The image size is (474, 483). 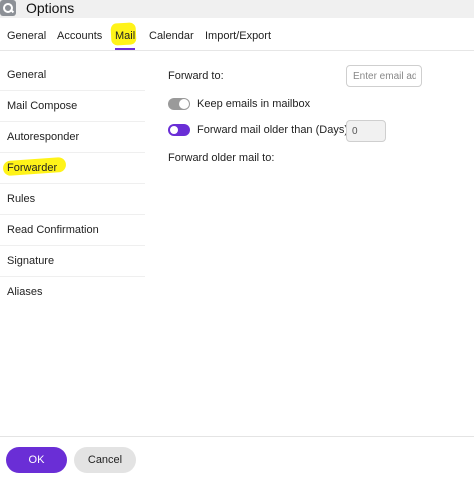 I want to click on keep-emails-toggle, so click(x=179, y=104).